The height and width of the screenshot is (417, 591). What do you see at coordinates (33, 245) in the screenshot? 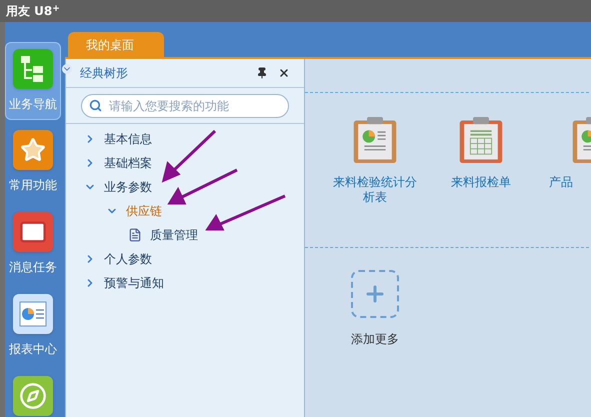
I see `nav-button: 消息任务` at bounding box center [33, 245].